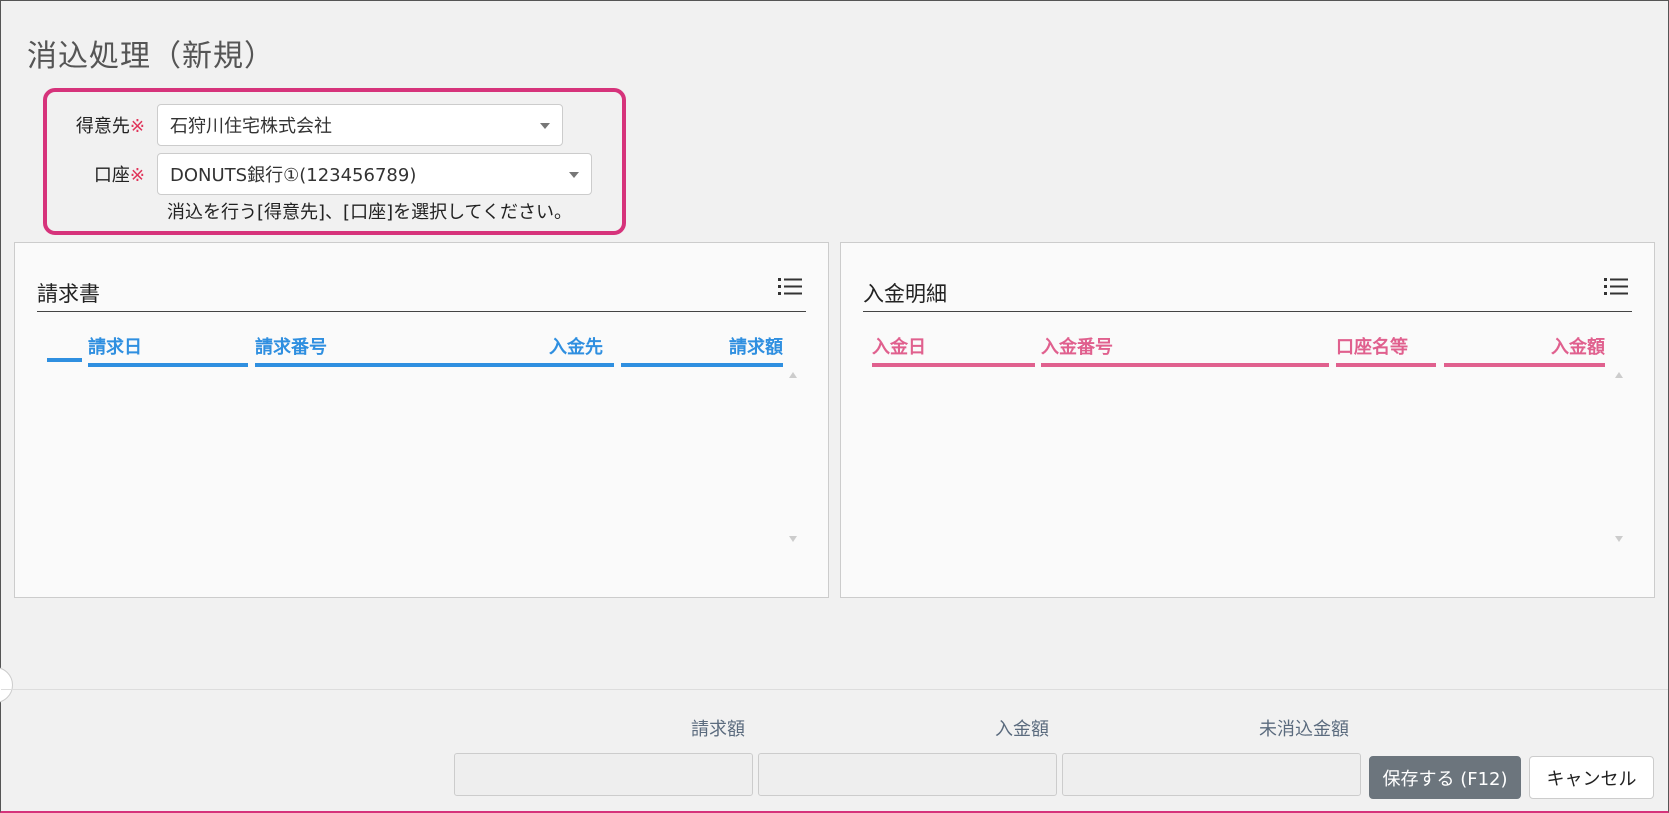 The height and width of the screenshot is (813, 1669). I want to click on footer-divider, so click(834, 689).